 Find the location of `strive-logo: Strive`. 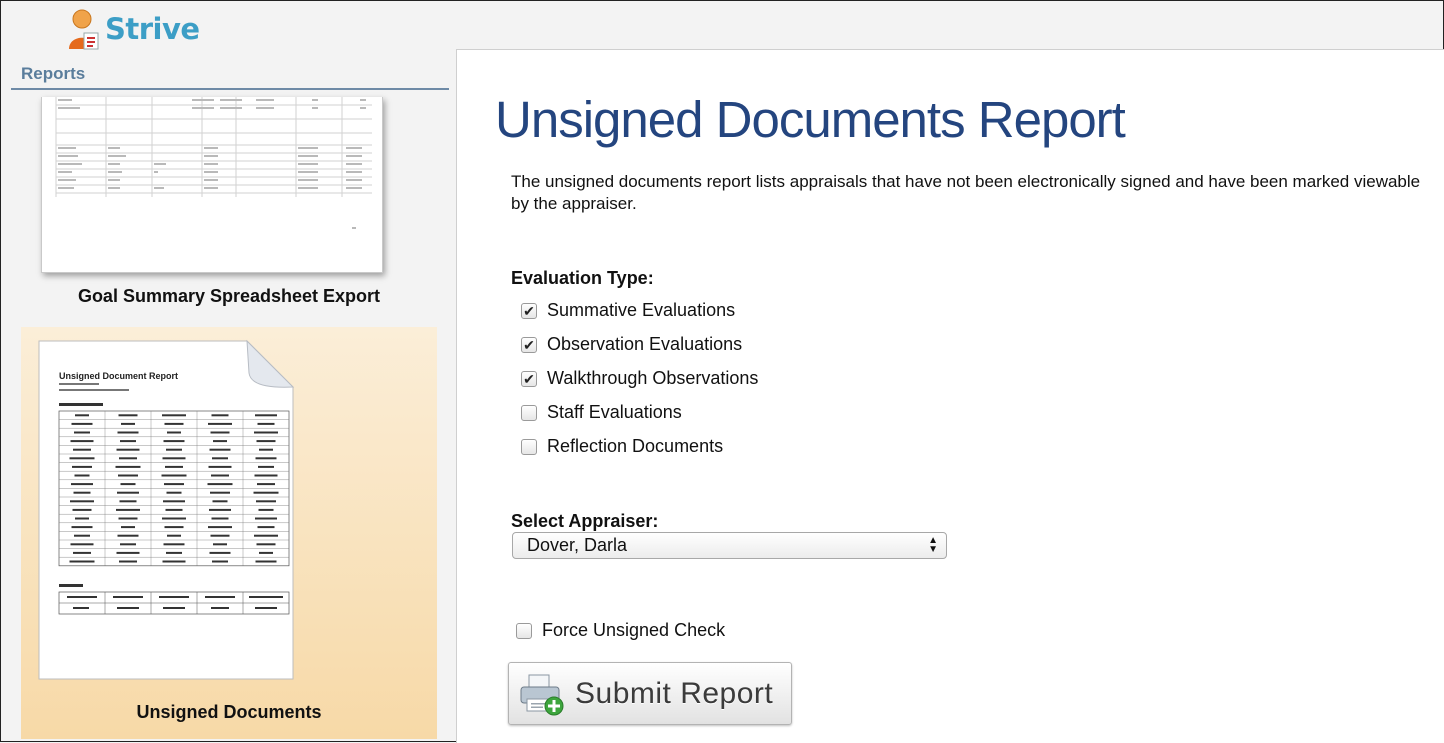

strive-logo: Strive is located at coordinates (132, 29).